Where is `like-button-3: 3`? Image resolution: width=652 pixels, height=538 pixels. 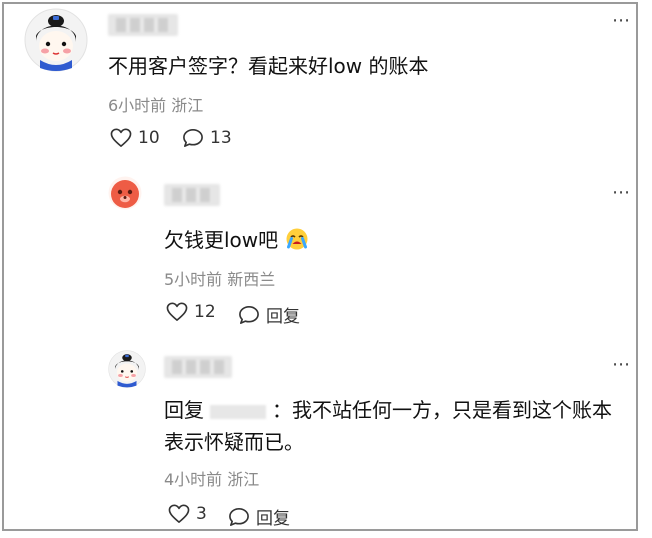 like-button-3: 3 is located at coordinates (187, 514).